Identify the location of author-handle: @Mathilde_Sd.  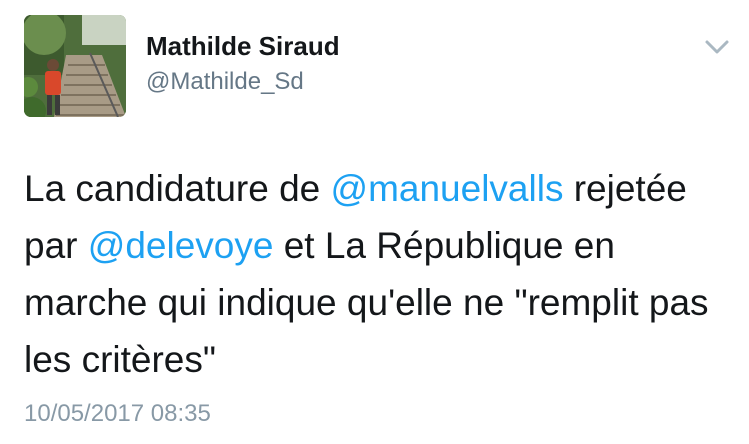
(225, 82).